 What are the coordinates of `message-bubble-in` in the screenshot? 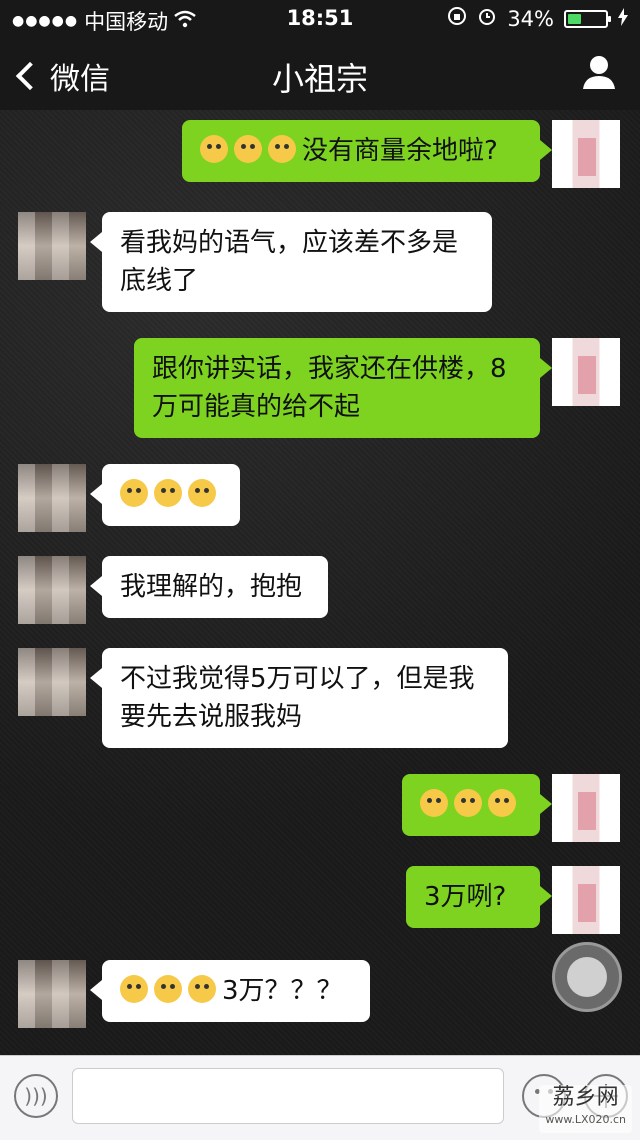 It's located at (165, 495).